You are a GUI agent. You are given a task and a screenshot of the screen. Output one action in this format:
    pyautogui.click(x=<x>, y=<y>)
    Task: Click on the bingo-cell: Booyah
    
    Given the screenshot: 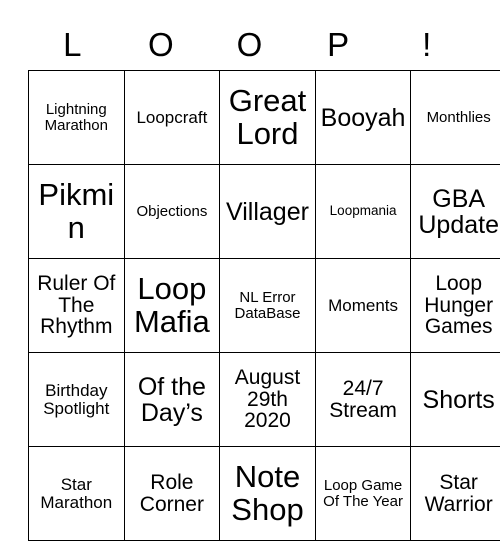 What is the action you would take?
    pyautogui.click(x=363, y=117)
    